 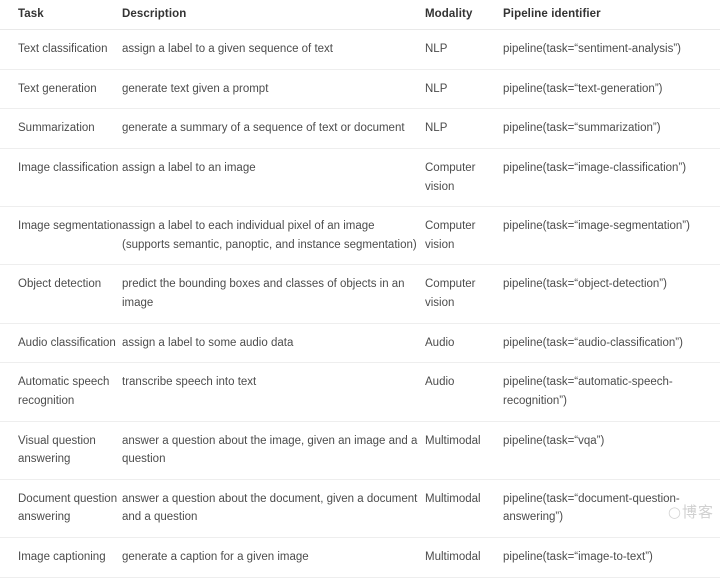 I want to click on cell-description: assign a label to an image, so click(x=273, y=178).